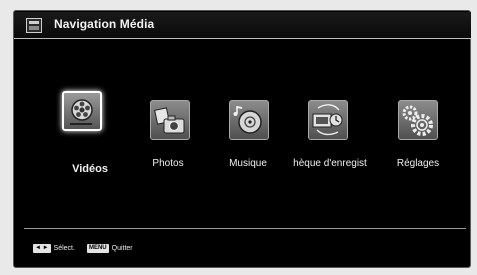 Image resolution: width=477 pixels, height=275 pixels. I want to click on media-browser-icon, so click(34, 25).